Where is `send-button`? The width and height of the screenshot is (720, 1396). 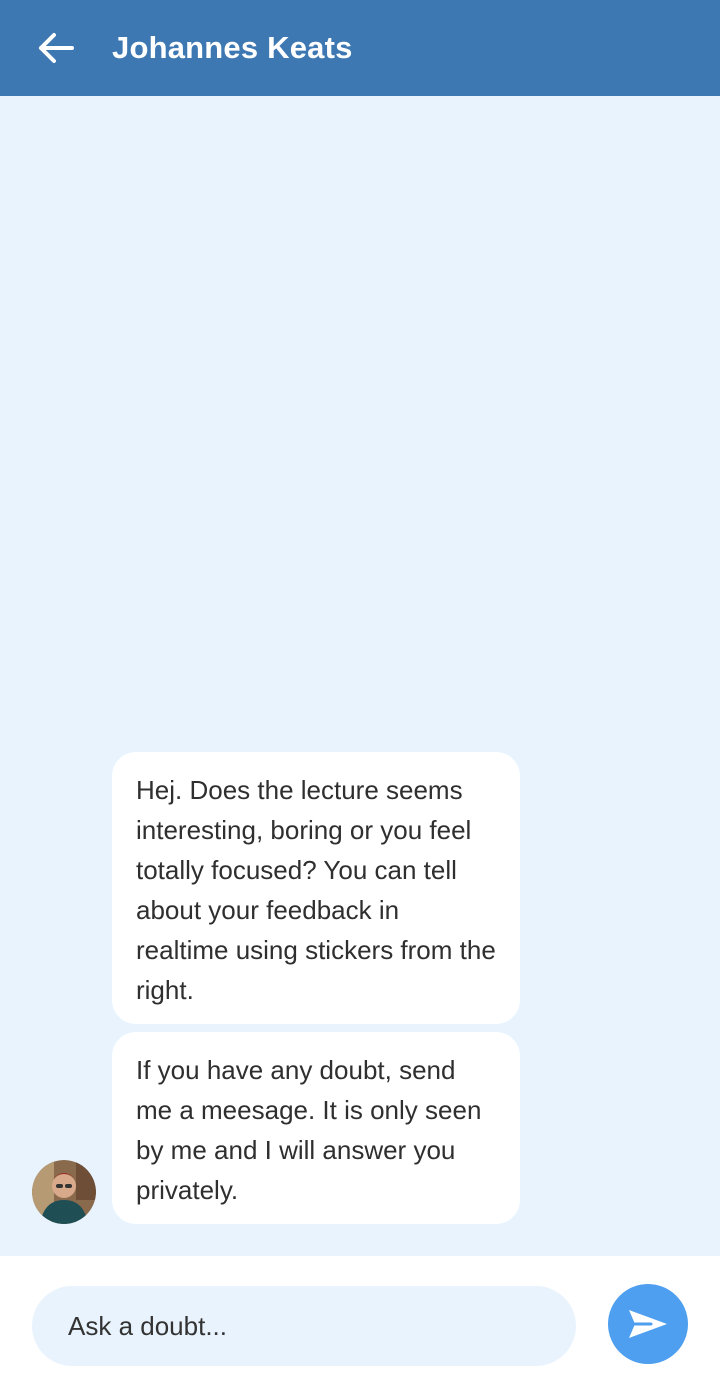
send-button is located at coordinates (648, 1324).